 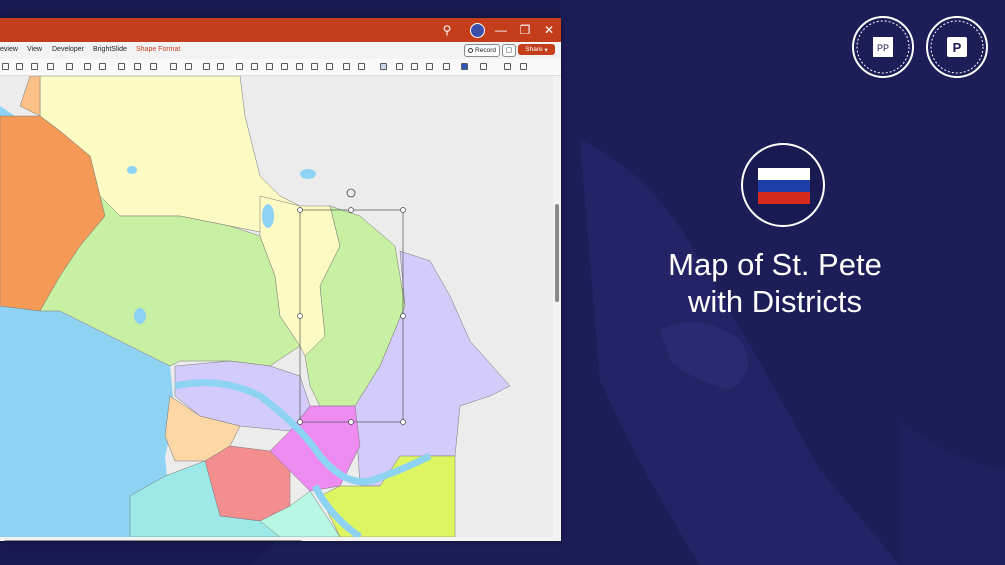 I want to click on restore-icon: ❐, so click(x=525, y=30).